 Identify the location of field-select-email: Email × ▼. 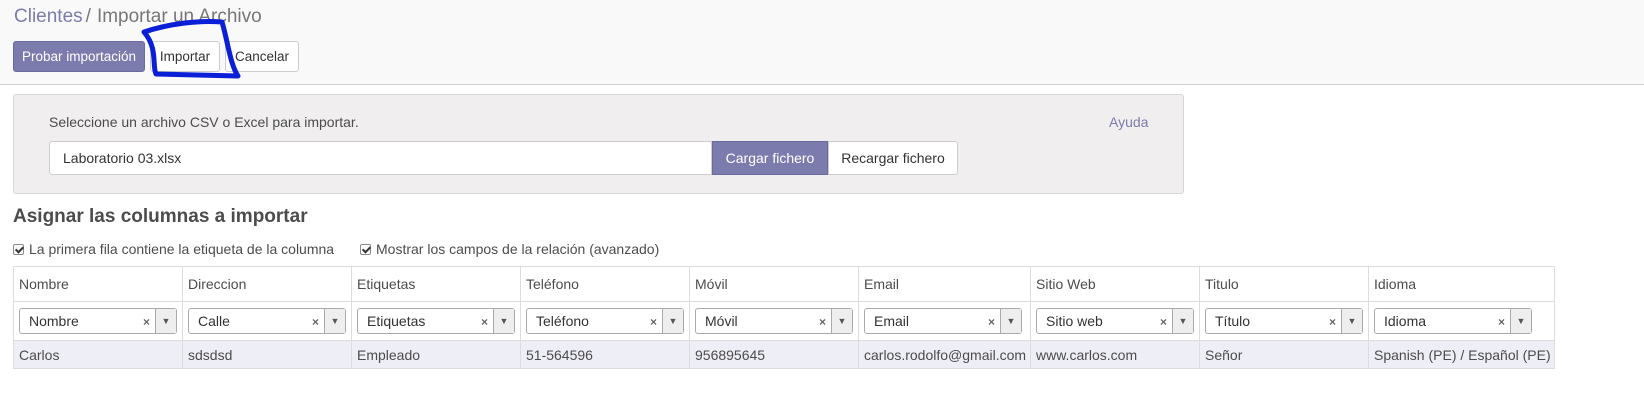
(943, 321).